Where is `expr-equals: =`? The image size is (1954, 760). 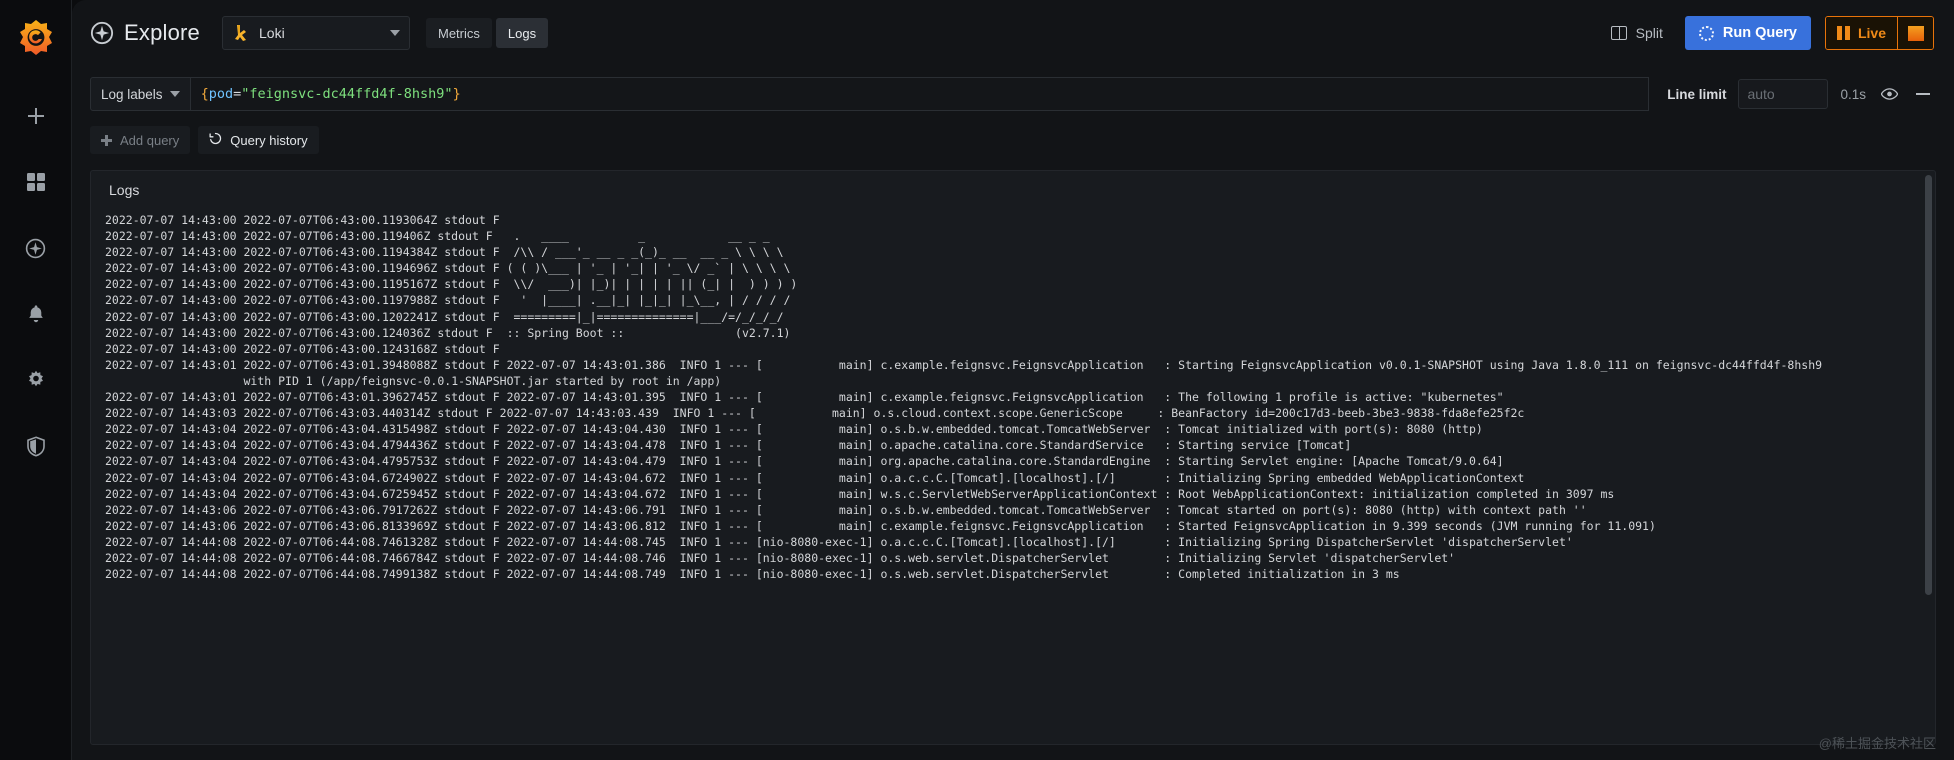
expr-equals: = is located at coordinates (237, 94).